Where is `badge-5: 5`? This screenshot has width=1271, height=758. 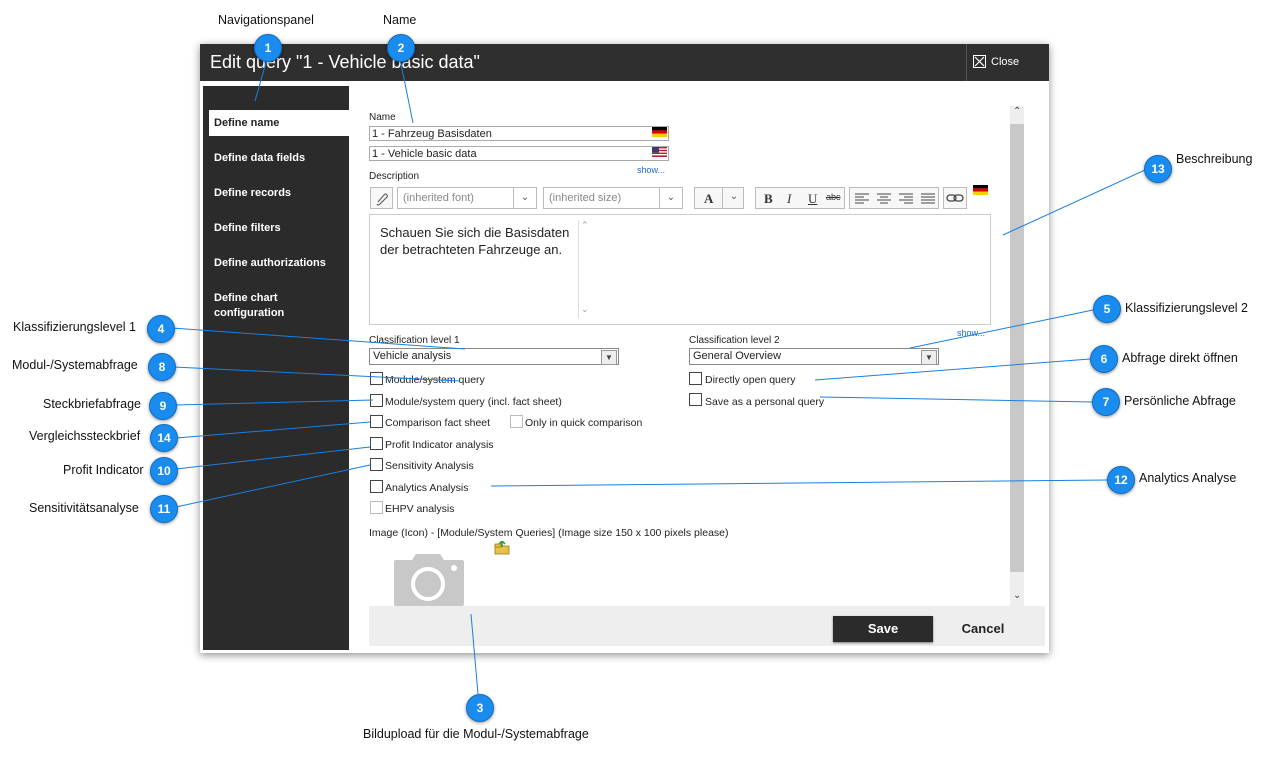 badge-5: 5 is located at coordinates (1107, 309).